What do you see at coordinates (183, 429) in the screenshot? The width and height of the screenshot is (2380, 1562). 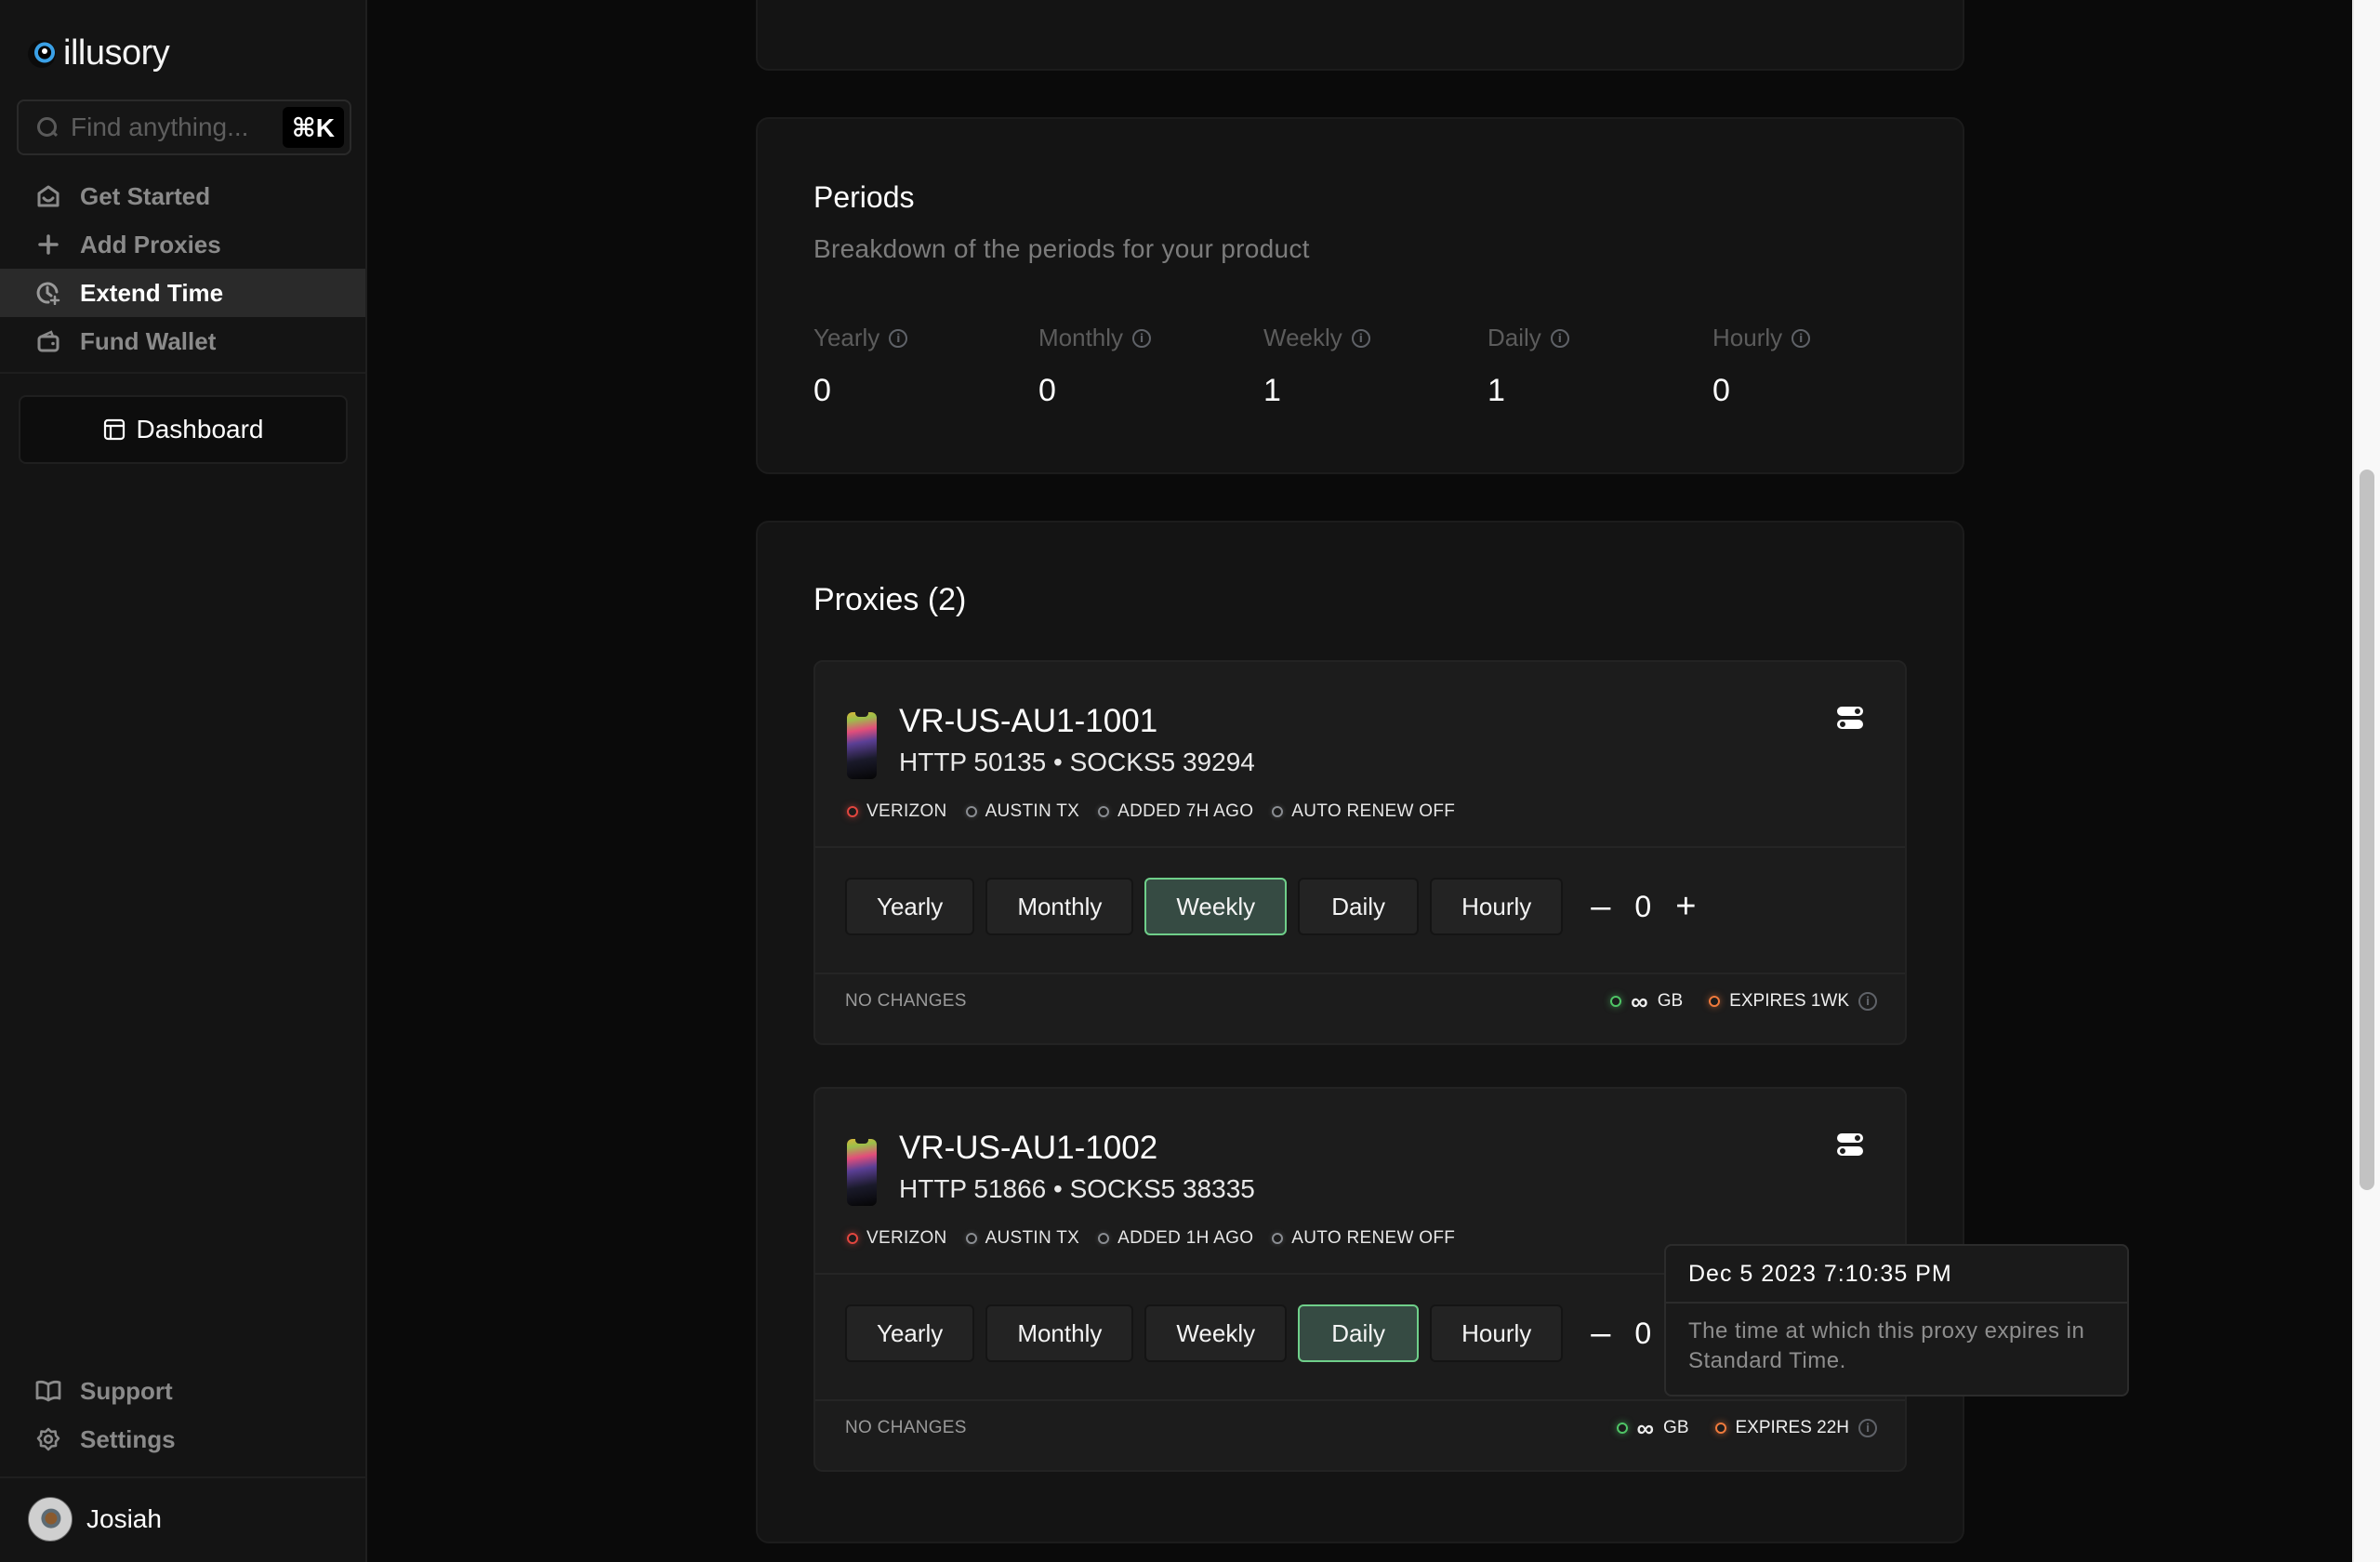 I see `dashboard-button: Dashboard` at bounding box center [183, 429].